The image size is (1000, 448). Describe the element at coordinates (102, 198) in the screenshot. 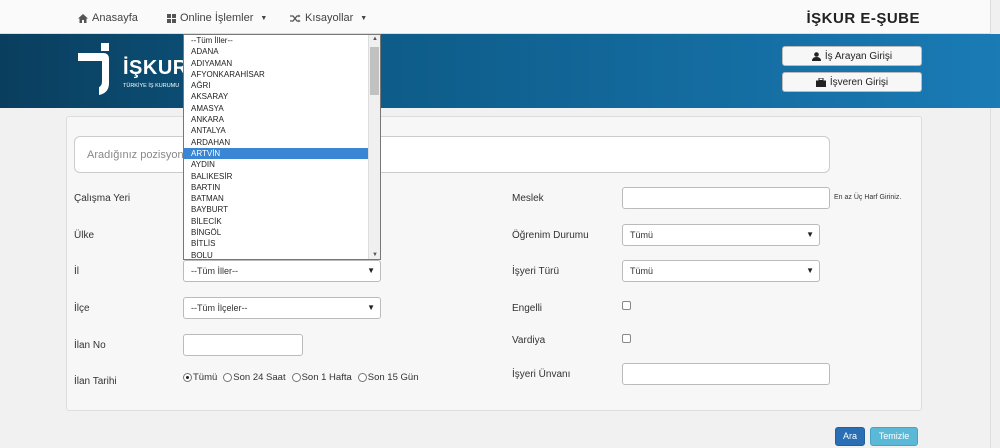

I see `work-place-label: Çalışma Yeri` at that location.